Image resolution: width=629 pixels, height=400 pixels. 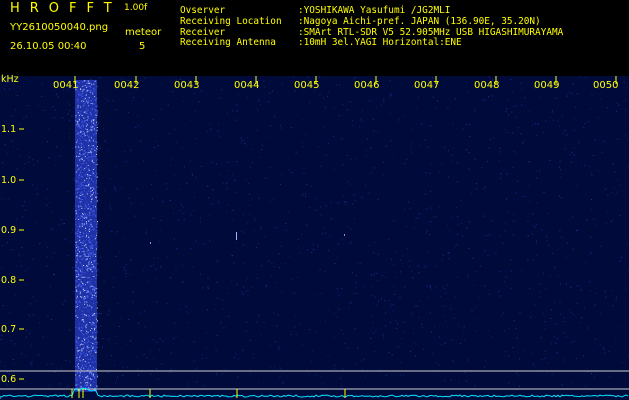 I want to click on filename-label: YY2610050040.png, so click(x=59, y=27).